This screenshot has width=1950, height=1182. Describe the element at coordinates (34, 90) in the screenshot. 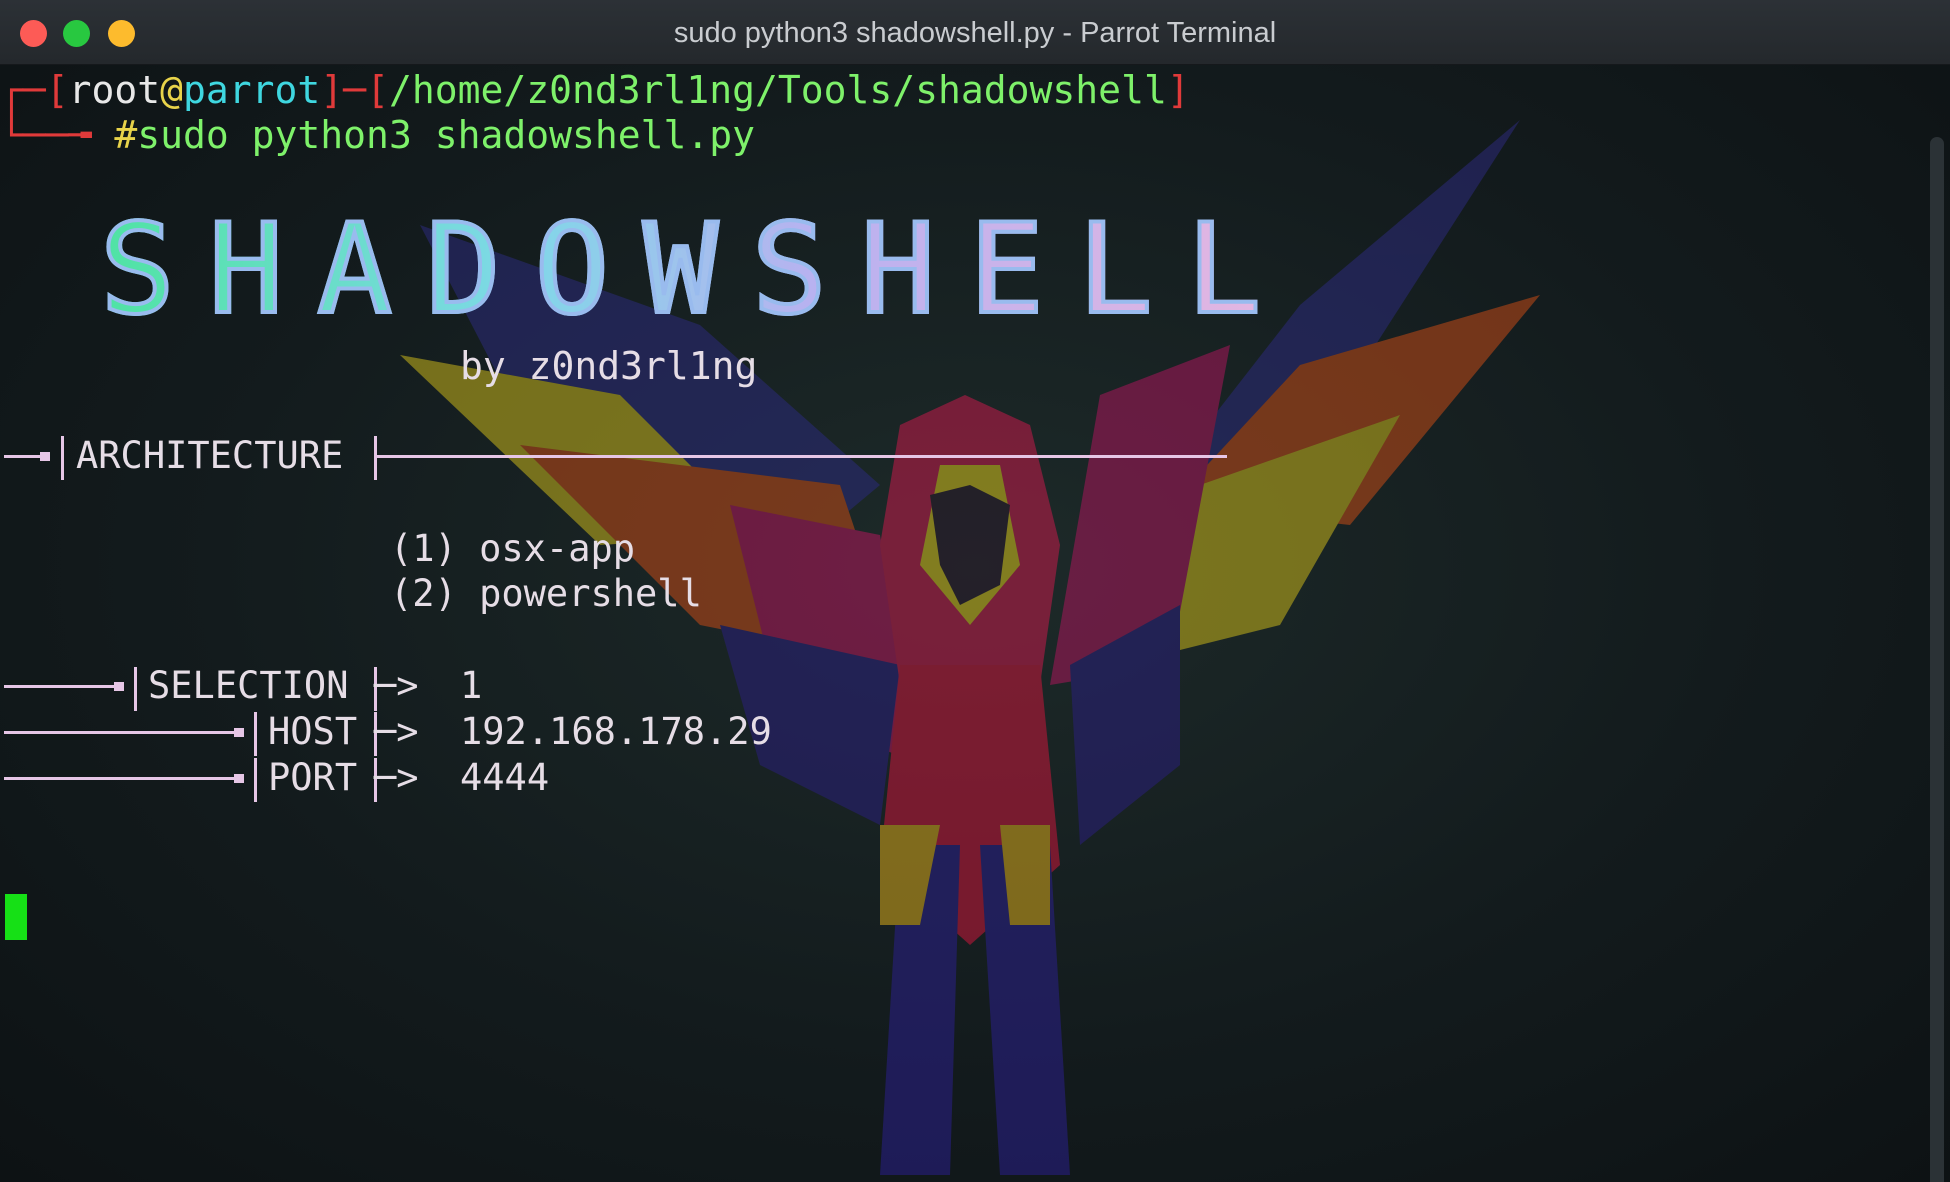

I see `prompt-open-bracket: ┌─[` at that location.